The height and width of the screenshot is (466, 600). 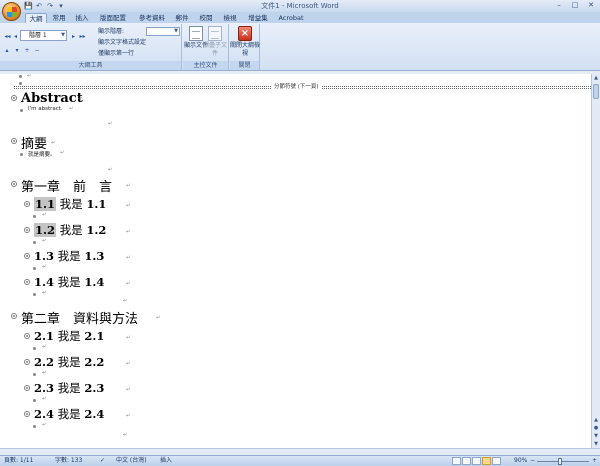 What do you see at coordinates (215, 33) in the screenshot?
I see `subdocument-icon` at bounding box center [215, 33].